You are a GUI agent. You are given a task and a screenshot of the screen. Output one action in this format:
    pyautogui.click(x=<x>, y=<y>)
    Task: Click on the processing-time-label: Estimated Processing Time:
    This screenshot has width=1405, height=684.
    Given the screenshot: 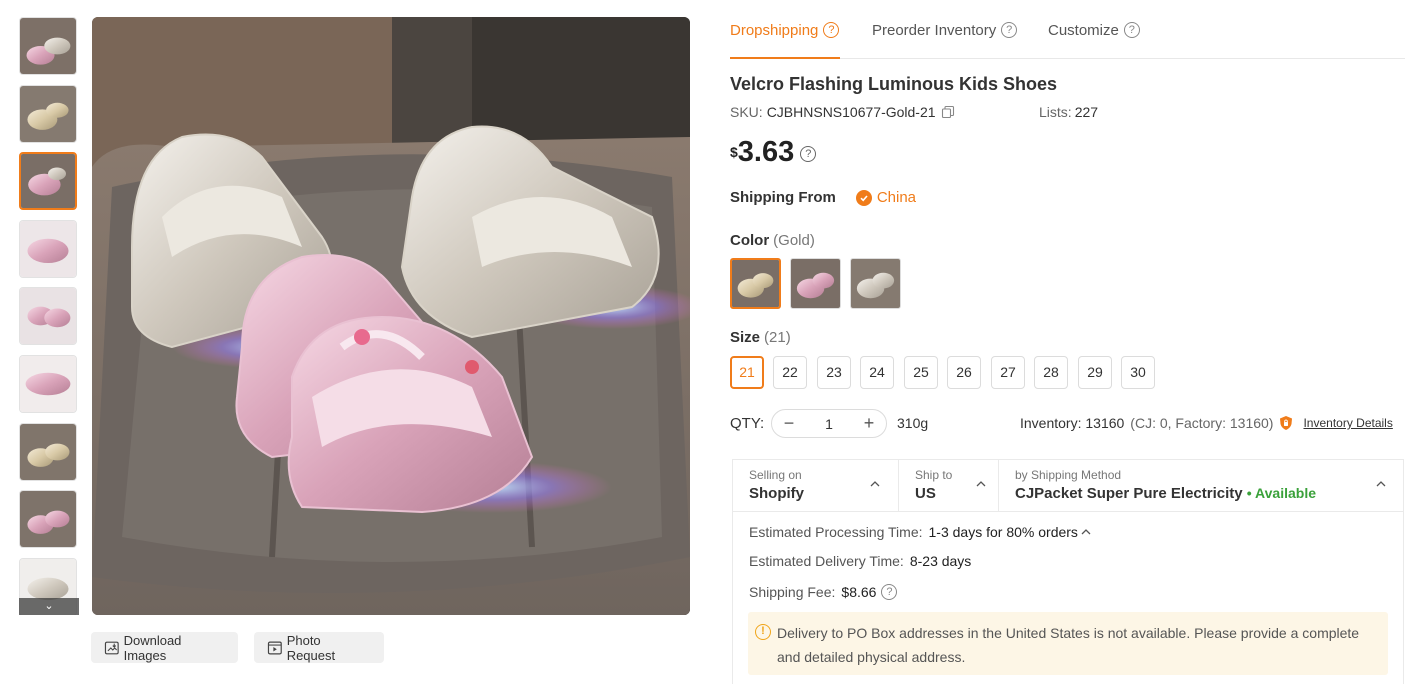 What is the action you would take?
    pyautogui.click(x=836, y=532)
    